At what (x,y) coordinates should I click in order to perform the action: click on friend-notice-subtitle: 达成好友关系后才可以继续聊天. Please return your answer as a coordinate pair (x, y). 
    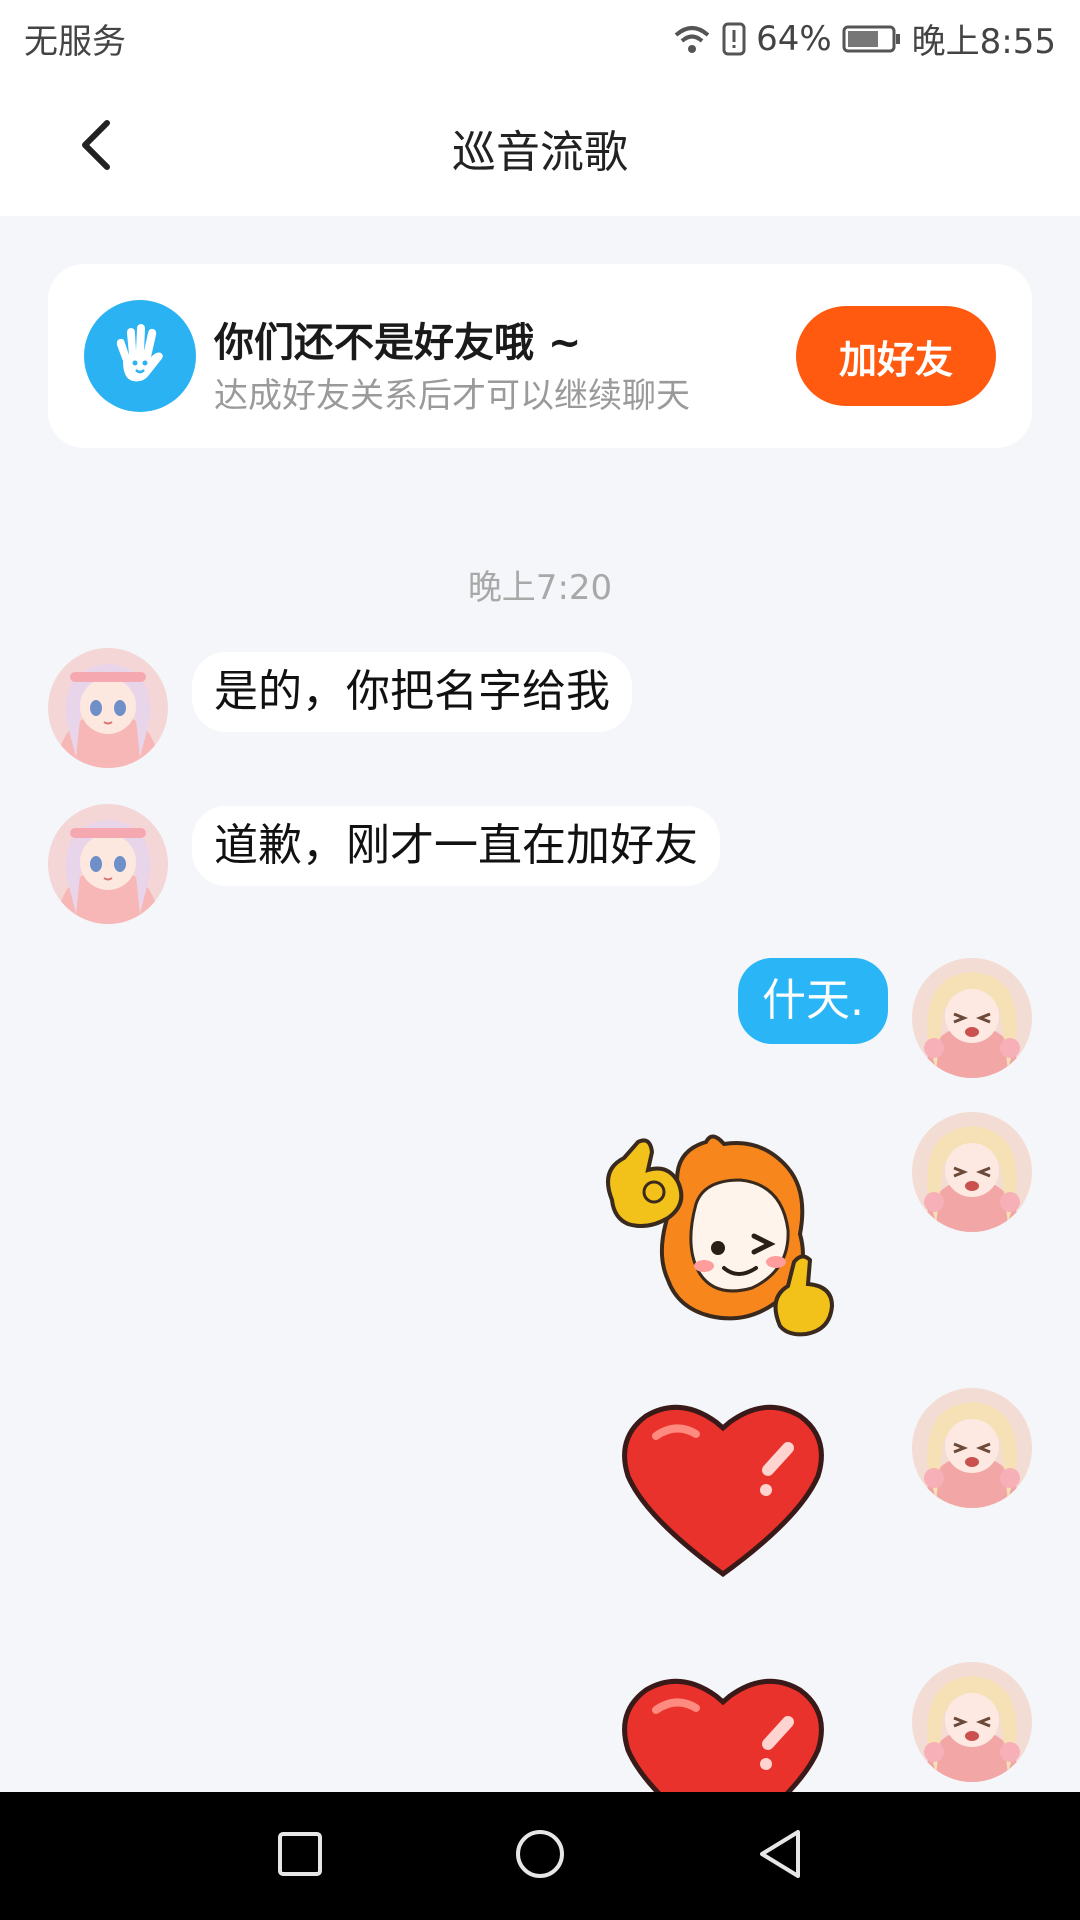
    Looking at the image, I should click on (452, 396).